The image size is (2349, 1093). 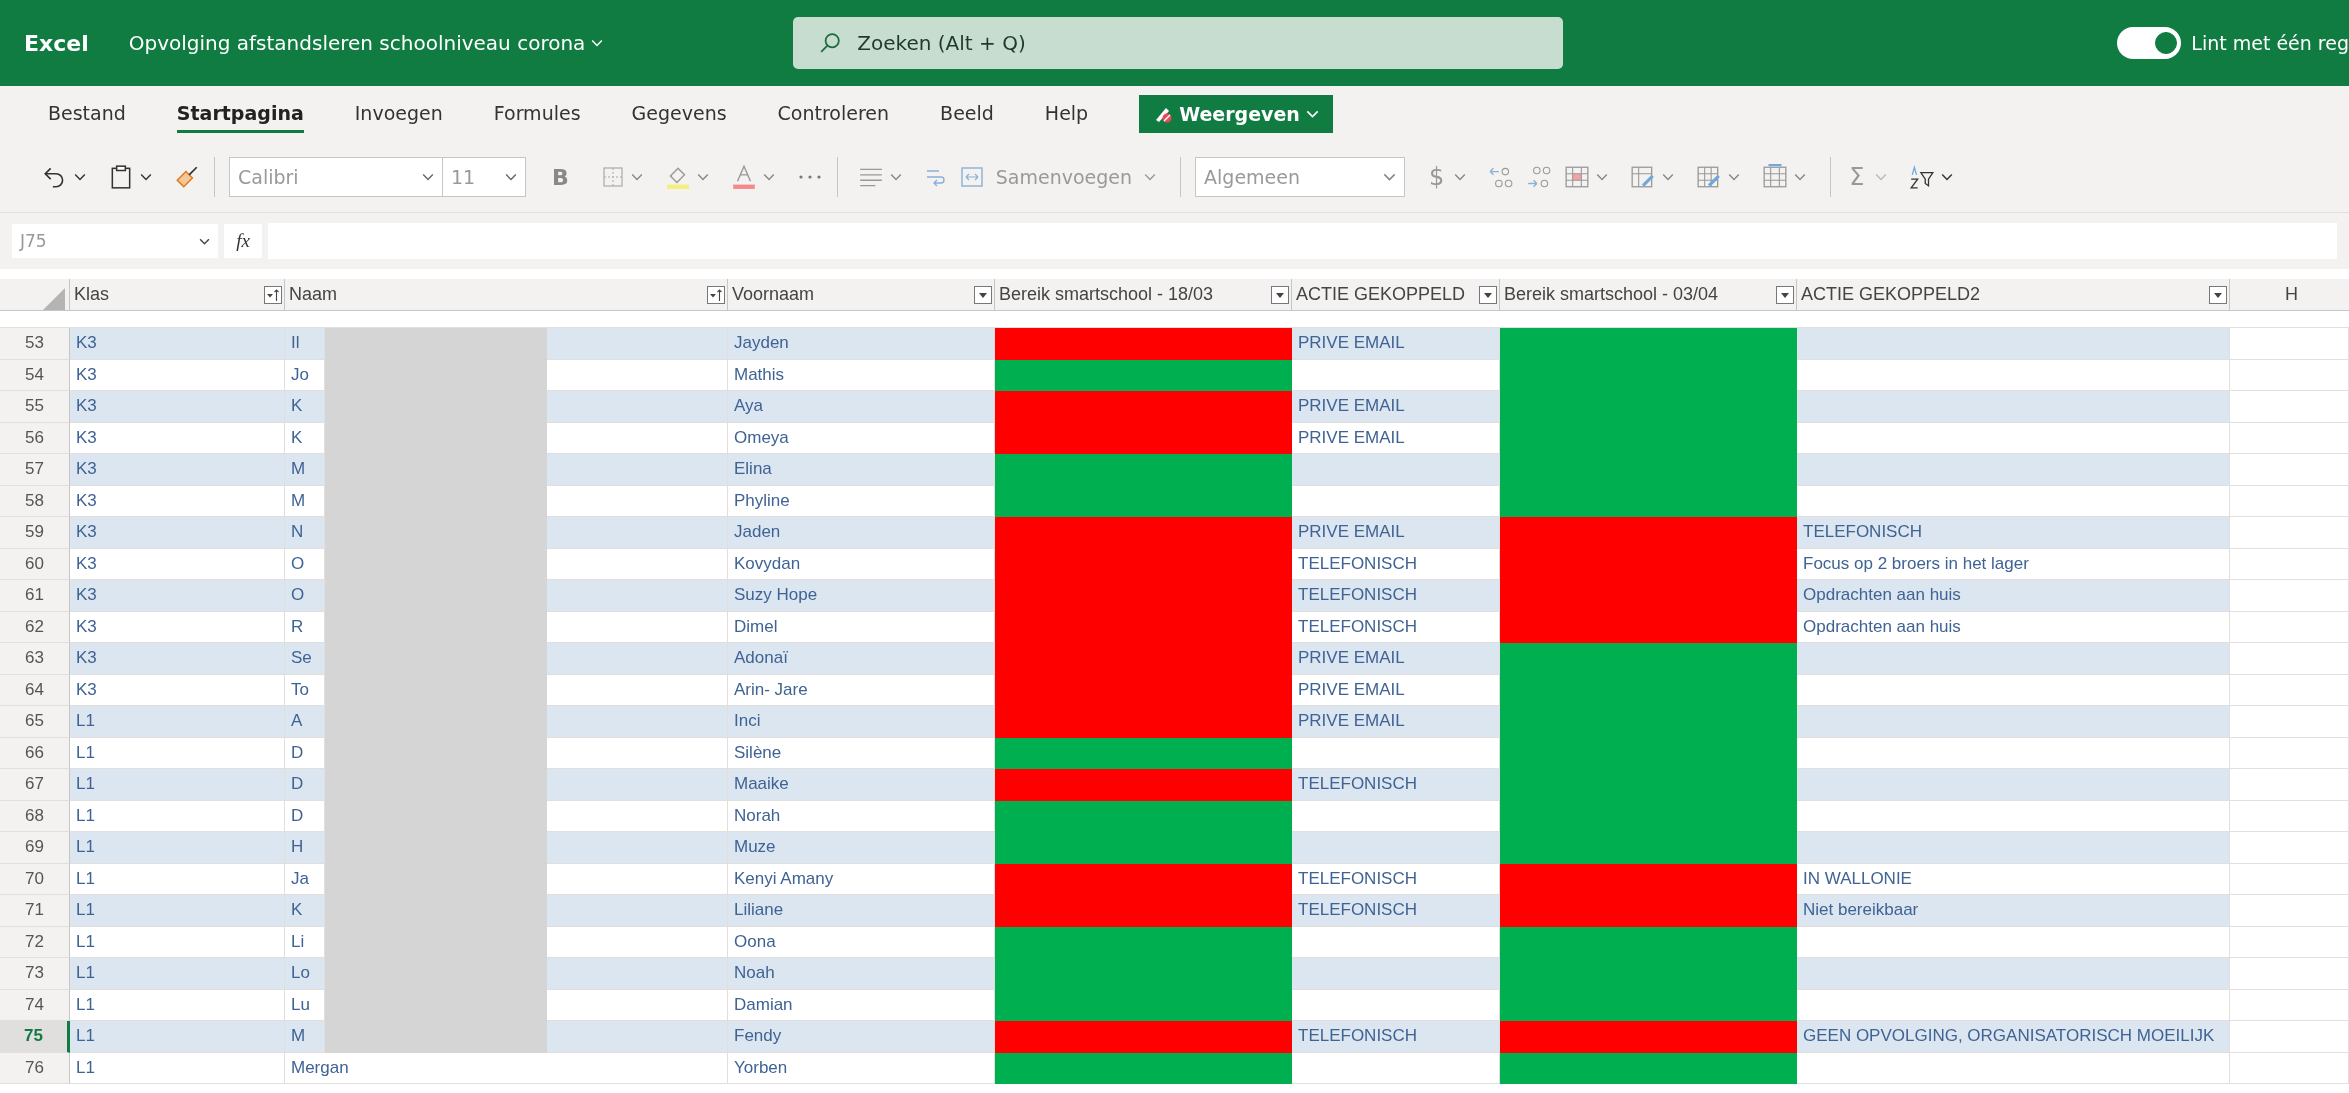 What do you see at coordinates (971, 177) in the screenshot?
I see `merge-icon` at bounding box center [971, 177].